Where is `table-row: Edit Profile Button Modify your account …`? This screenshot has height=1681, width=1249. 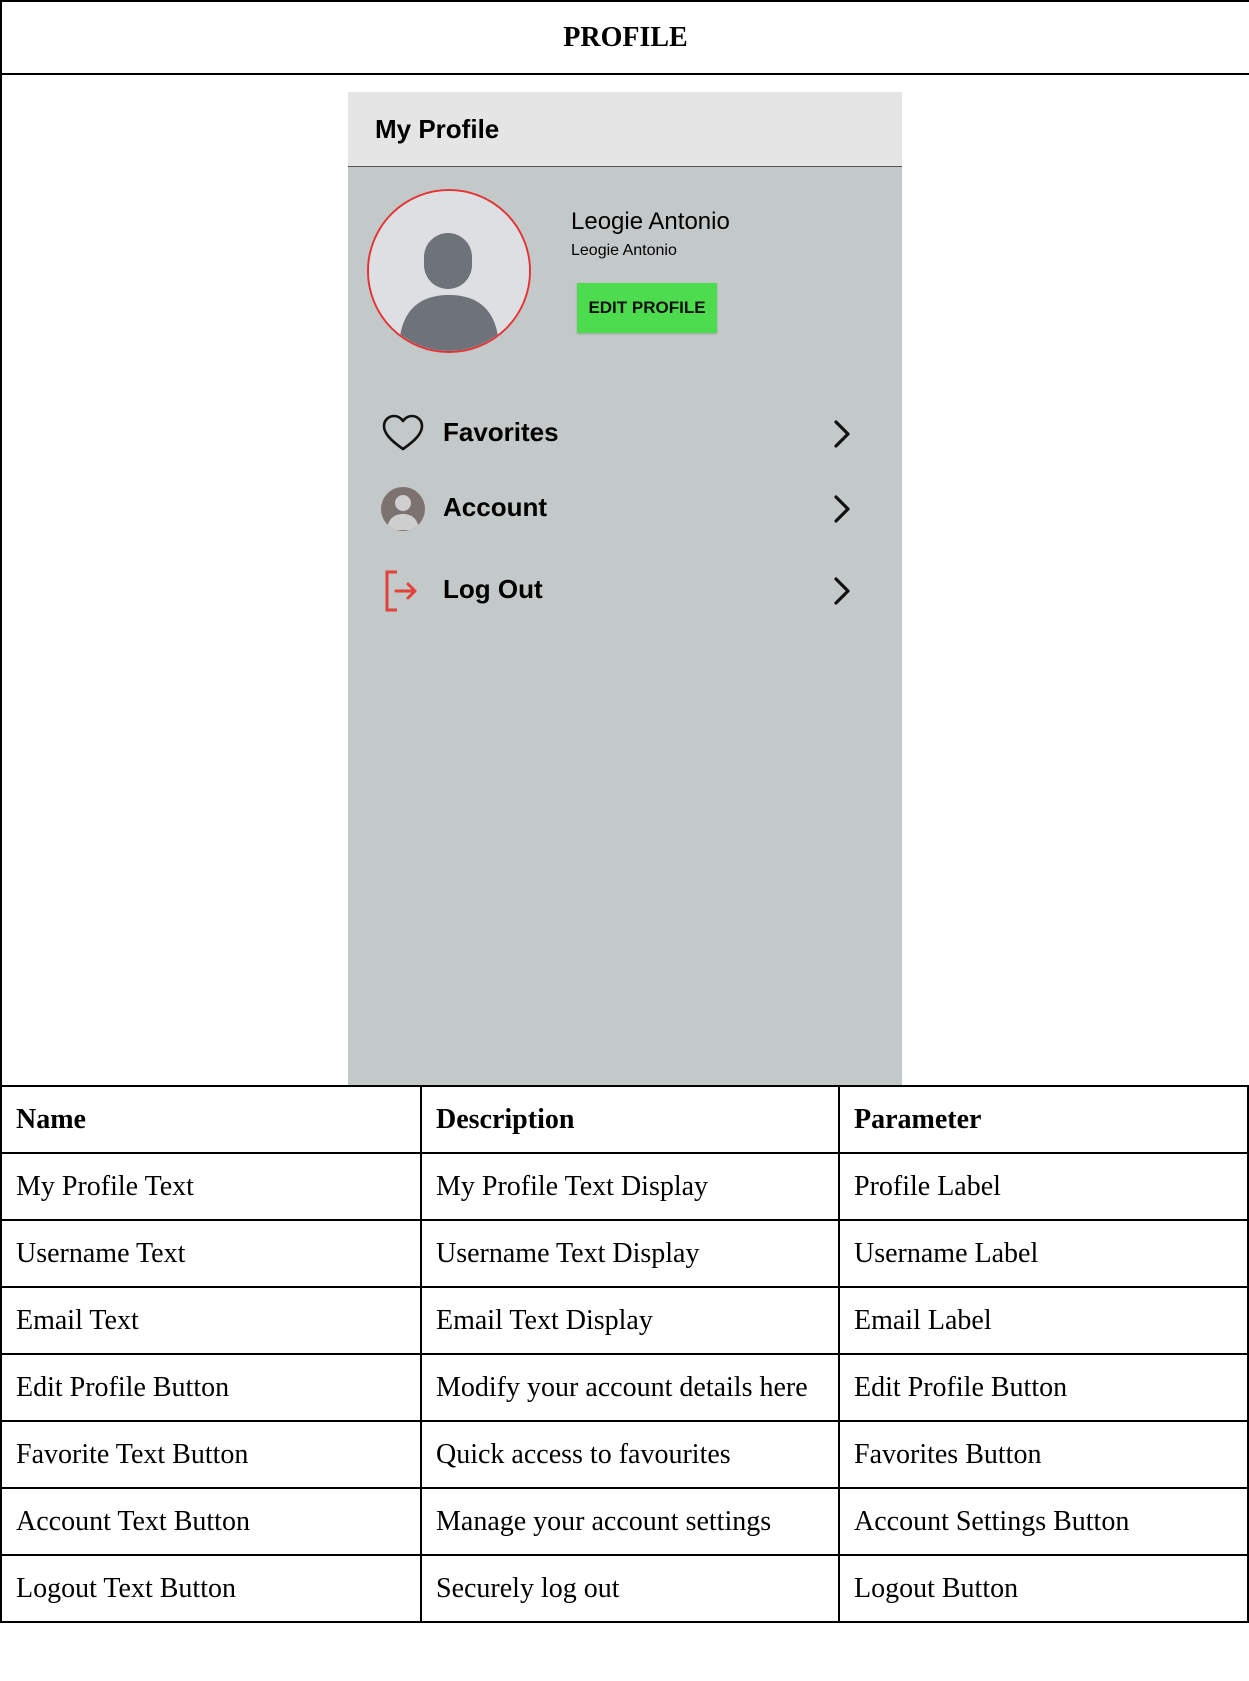
table-row: Edit Profile Button Modify your account … is located at coordinates (624, 1387).